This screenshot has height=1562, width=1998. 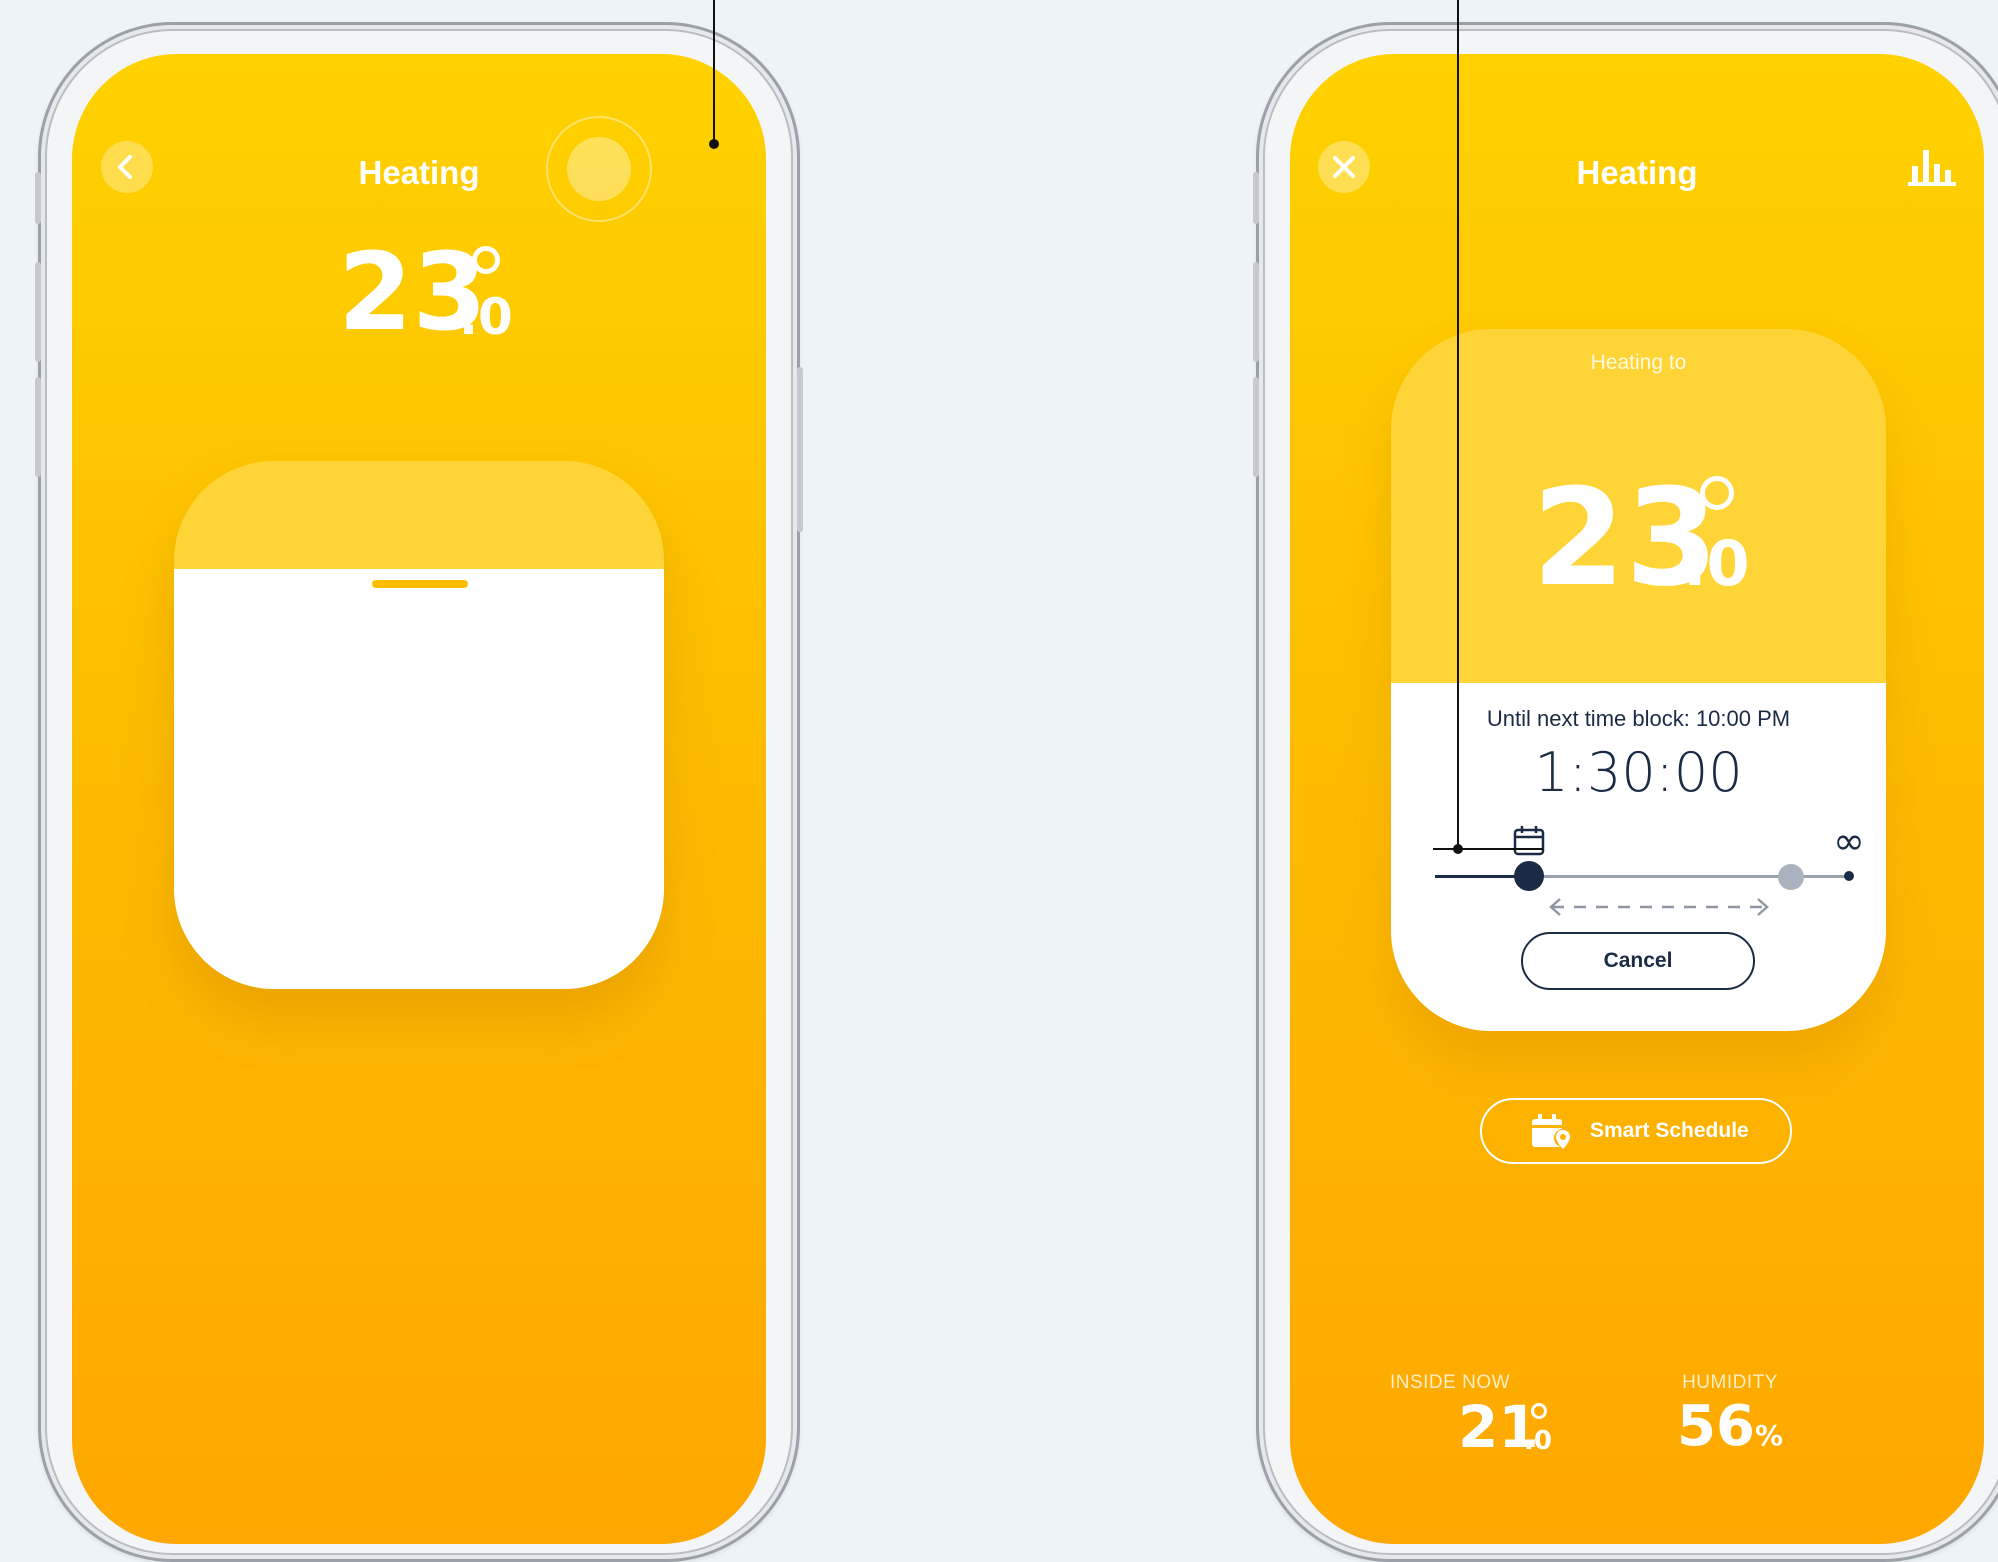 What do you see at coordinates (1488, 849) in the screenshot?
I see `callout-line-horizontal` at bounding box center [1488, 849].